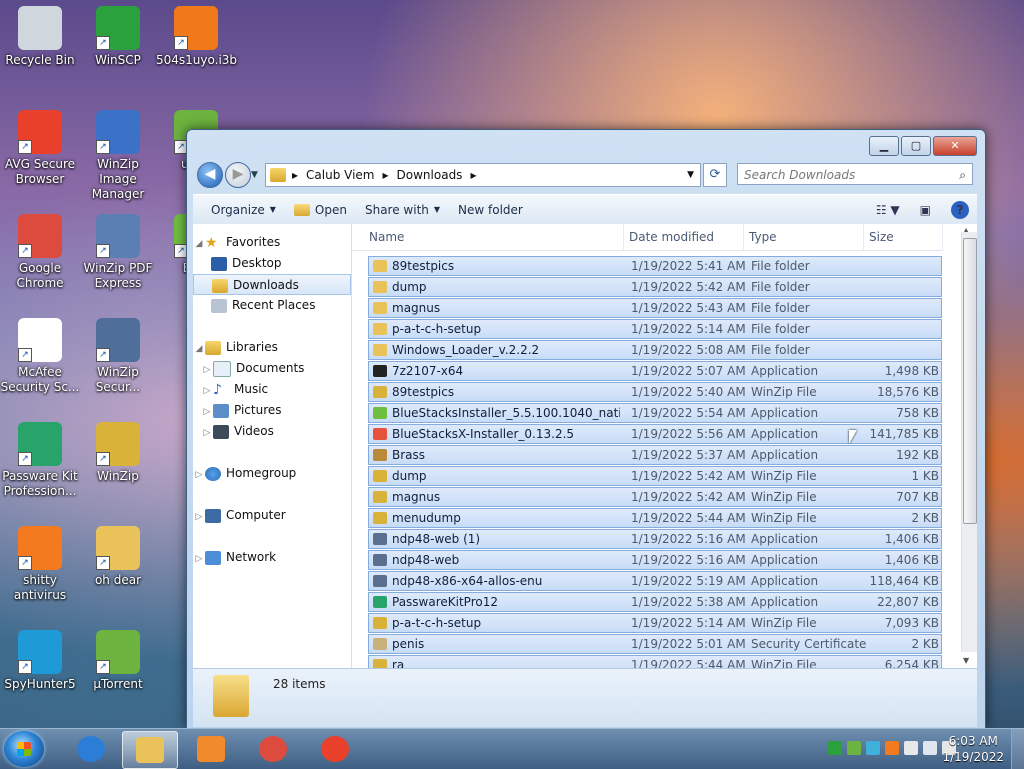 Image resolution: width=1024 pixels, height=769 pixels. Describe the element at coordinates (960, 209) in the screenshot. I see `help-icon: ?` at that location.